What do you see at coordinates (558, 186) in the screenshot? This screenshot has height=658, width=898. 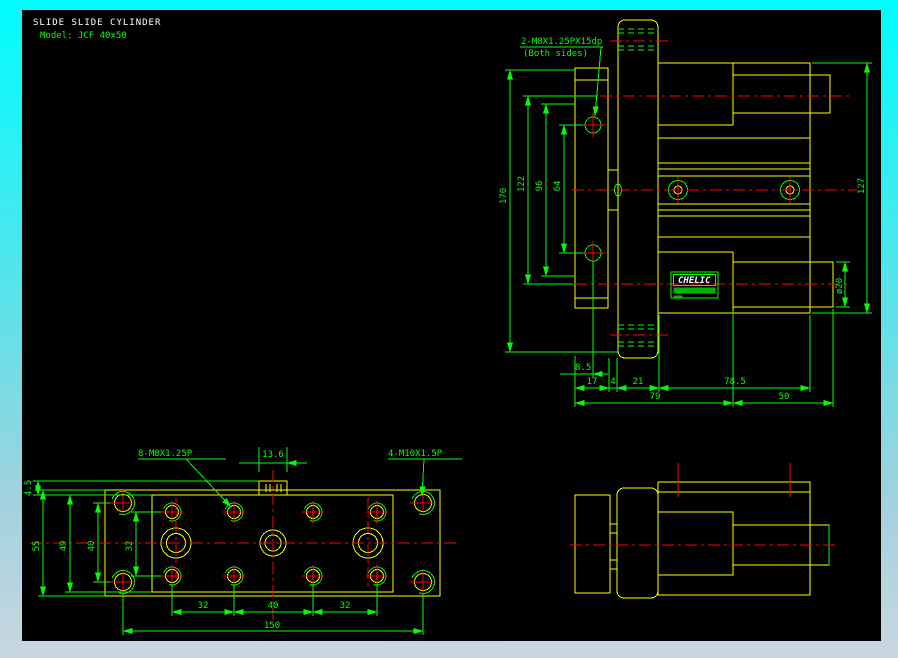 I see `dim-64: 64` at bounding box center [558, 186].